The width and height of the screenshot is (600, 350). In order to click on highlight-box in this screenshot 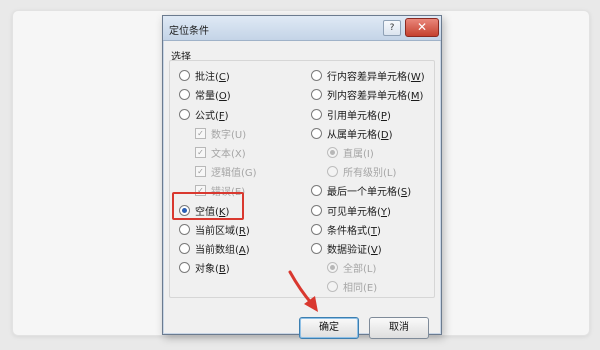, I will do `click(208, 206)`.